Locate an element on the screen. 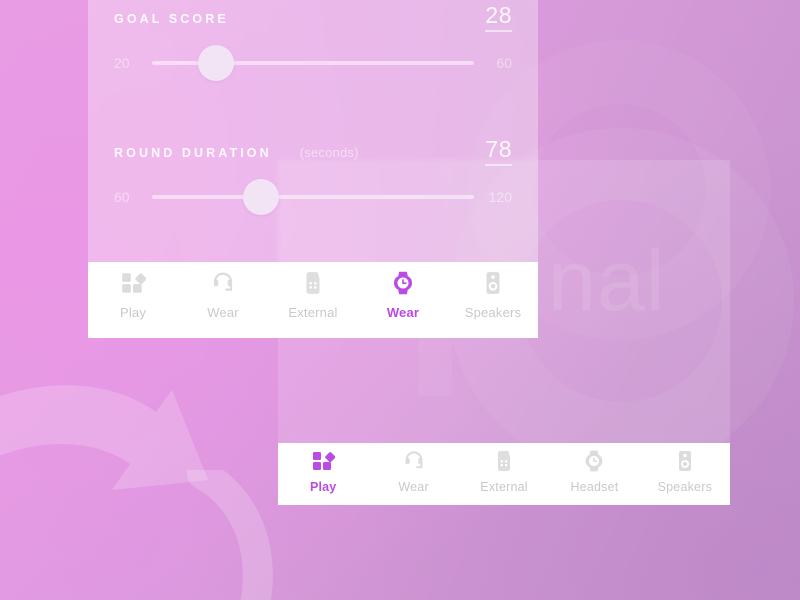 This screenshot has width=800, height=600. top-tab-wear-1: Wear is located at coordinates (223, 295).